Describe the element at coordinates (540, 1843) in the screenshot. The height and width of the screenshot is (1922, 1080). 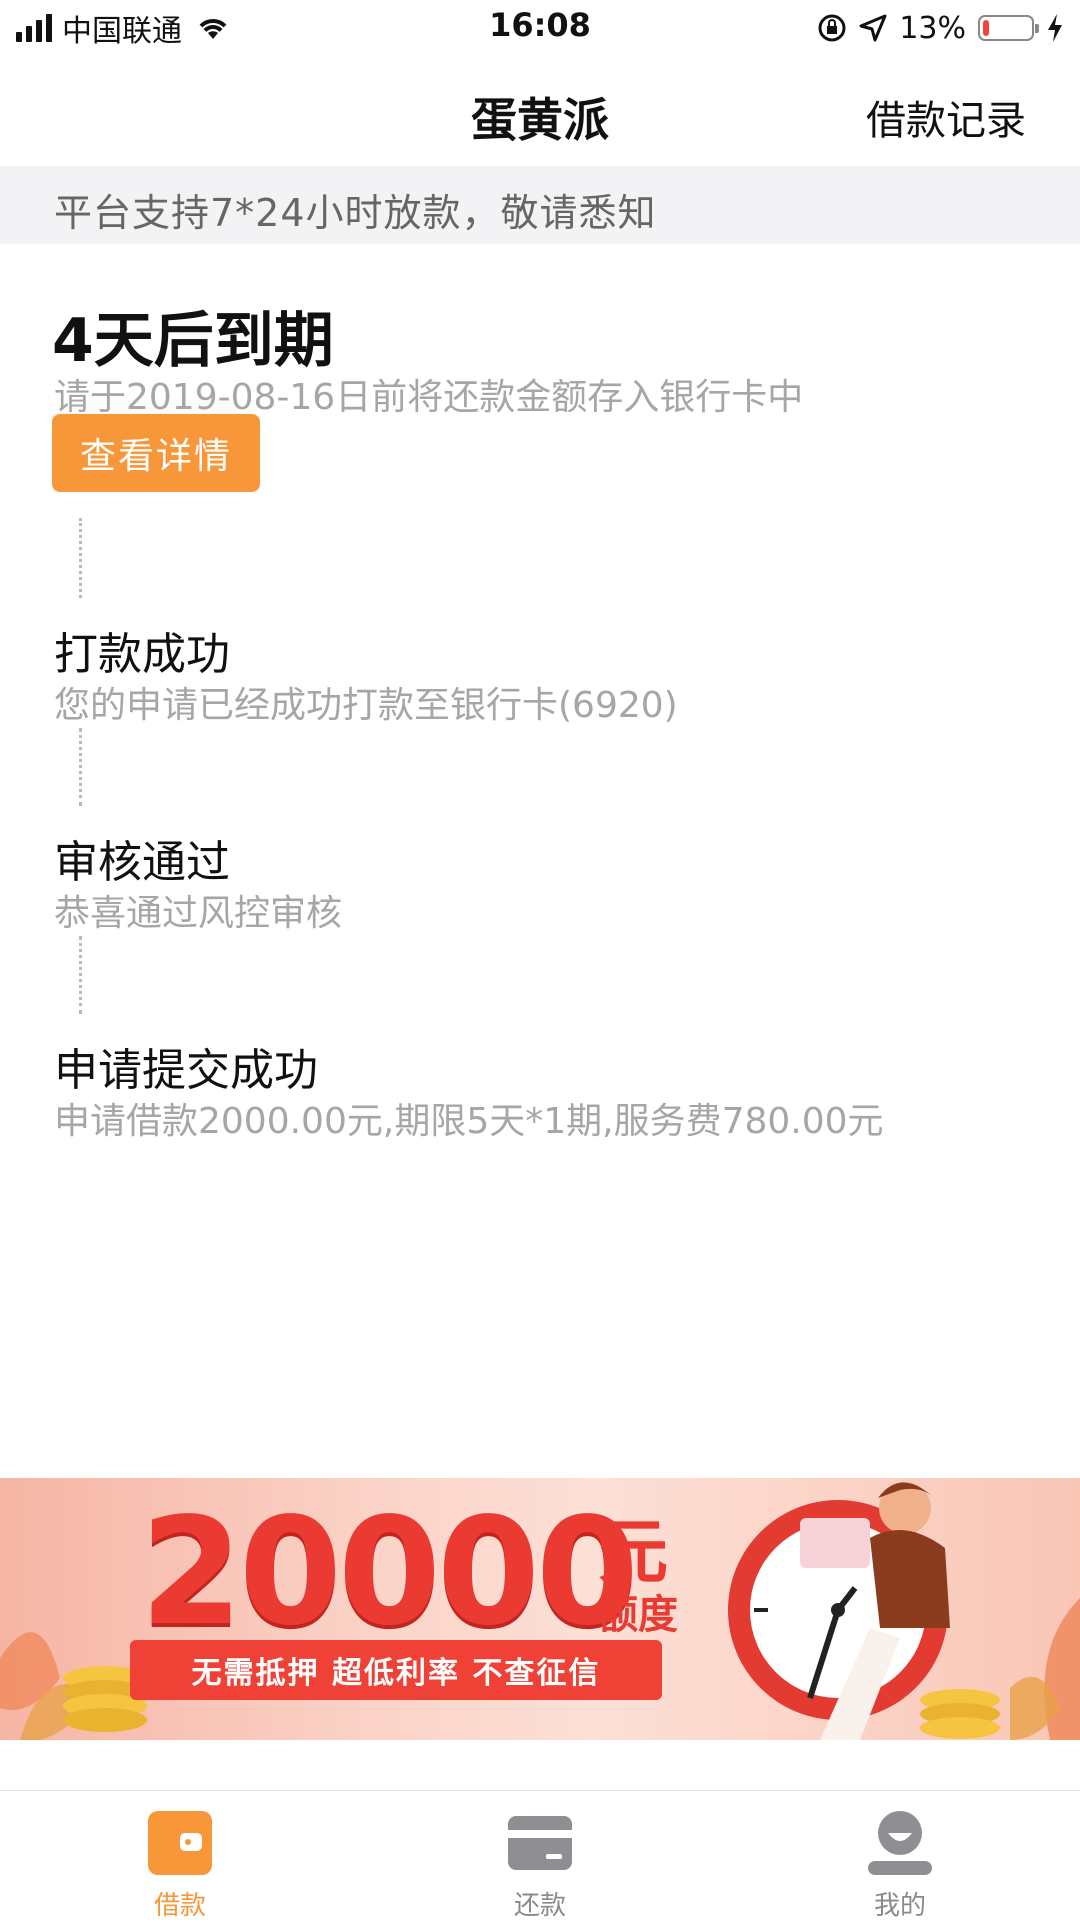
I see `card-icon` at that location.